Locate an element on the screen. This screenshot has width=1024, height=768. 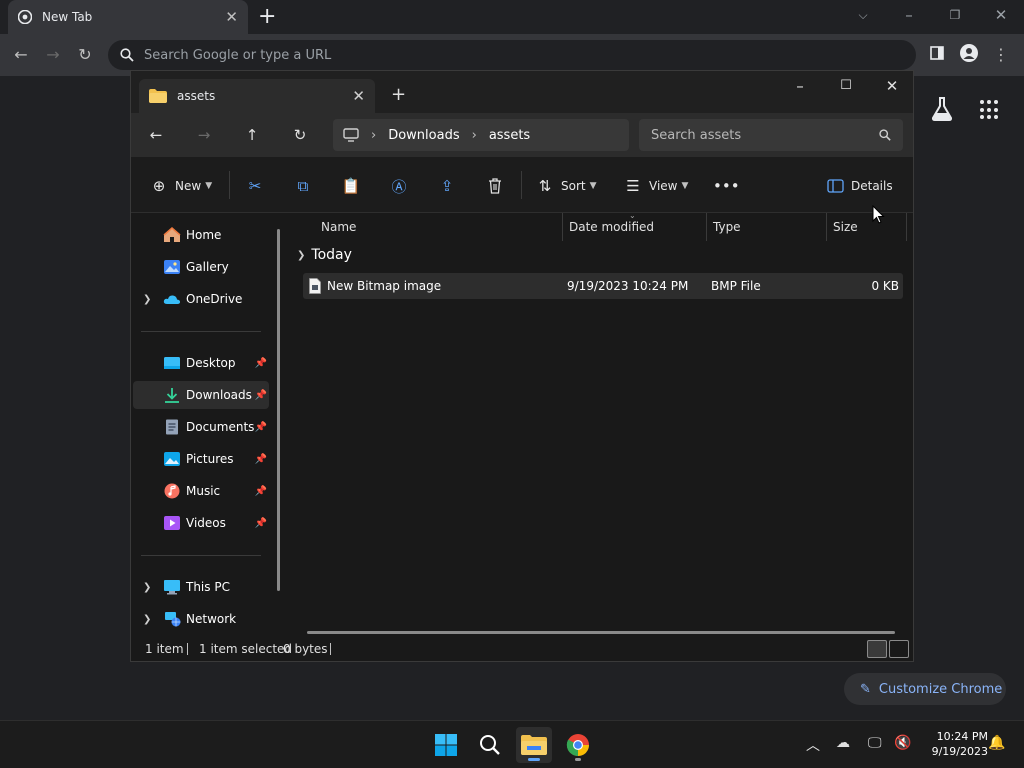
copy-button: ⧉ is located at coordinates (303, 186).